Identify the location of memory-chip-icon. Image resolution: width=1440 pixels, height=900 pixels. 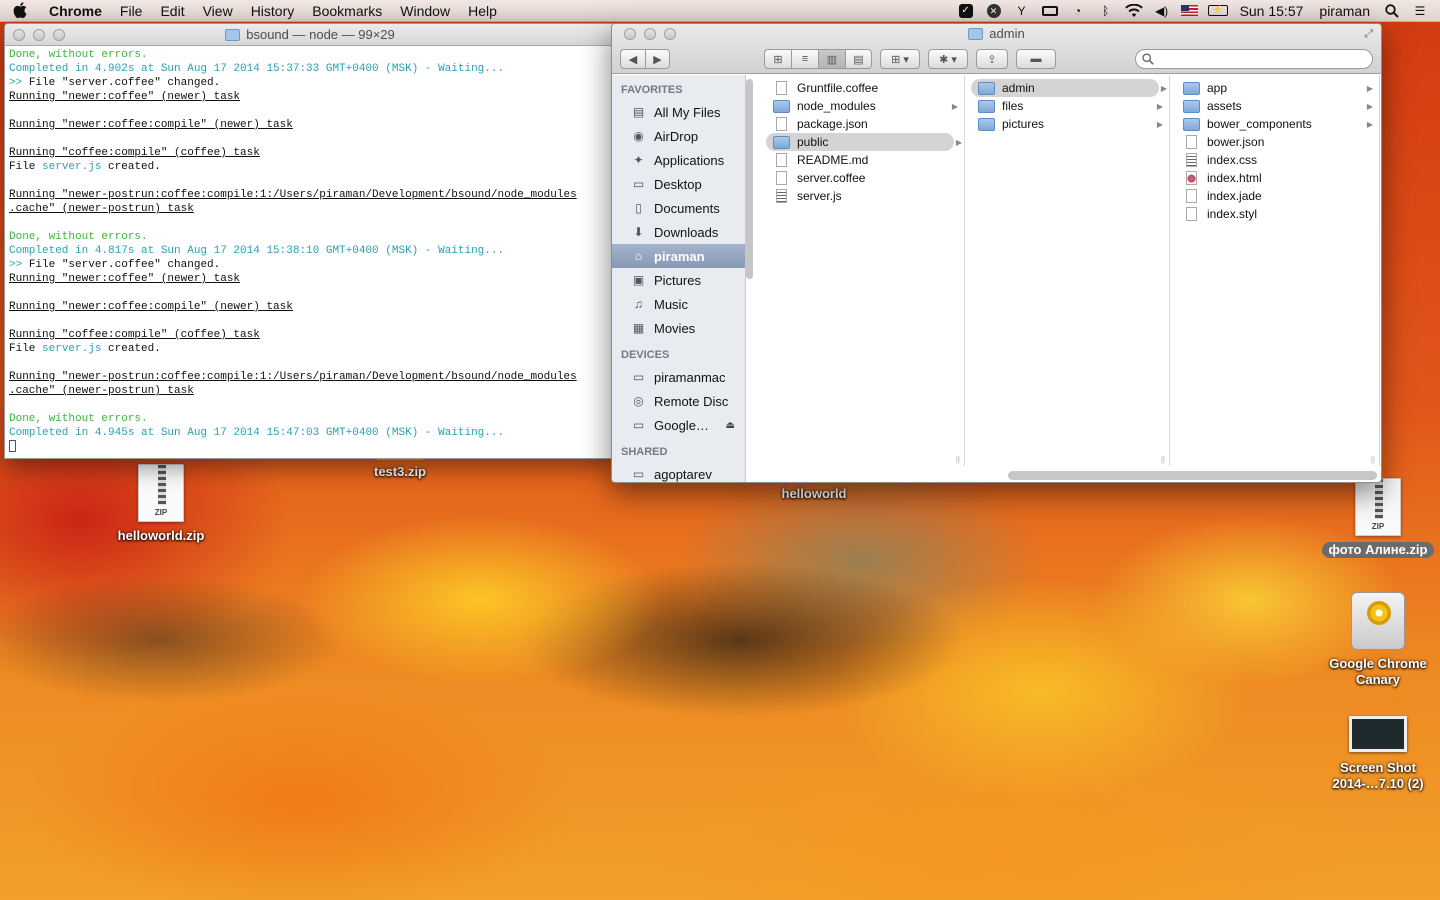
(1050, 11).